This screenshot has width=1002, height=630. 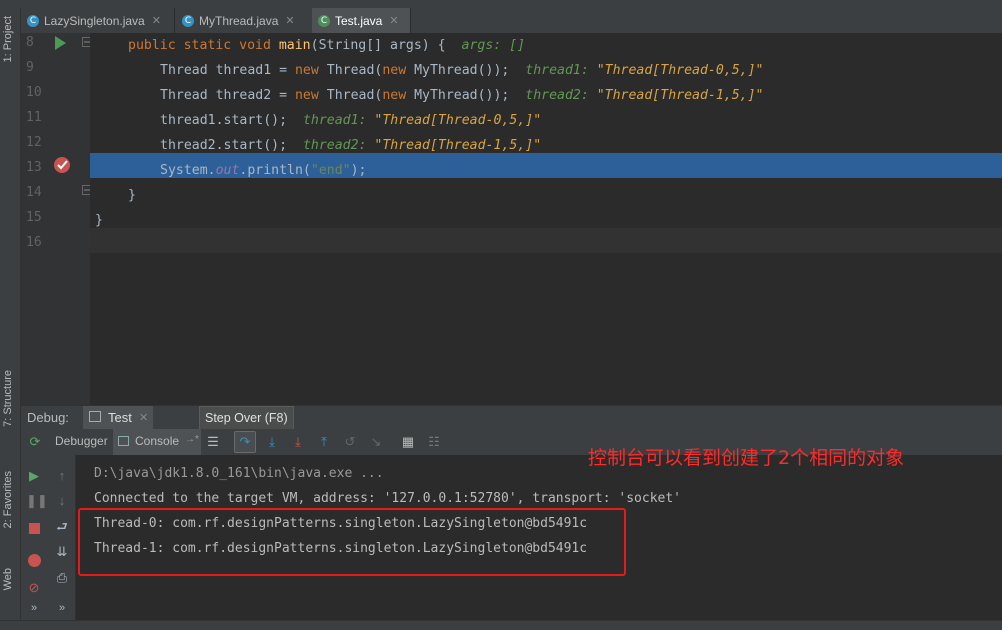 I want to click on web-tool-button: Web, so click(x=8, y=579).